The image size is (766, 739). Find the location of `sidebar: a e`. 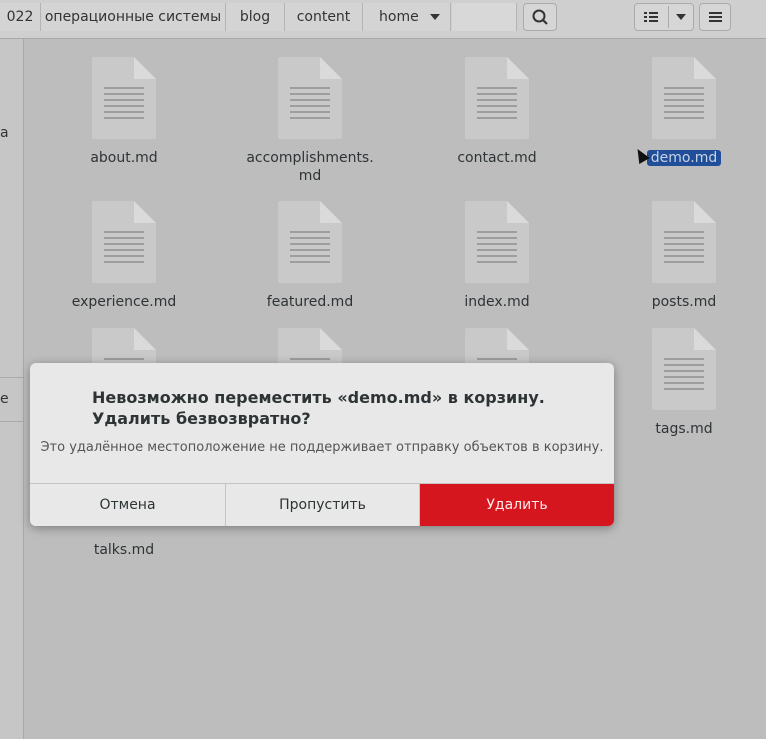

sidebar: a e is located at coordinates (12, 389).